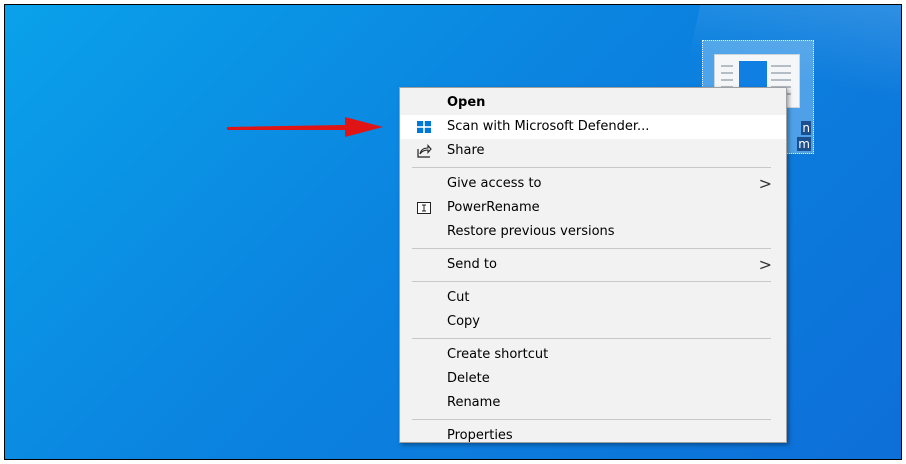 This screenshot has height=464, width=906. What do you see at coordinates (424, 127) in the screenshot?
I see `defender-shield-icon` at bounding box center [424, 127].